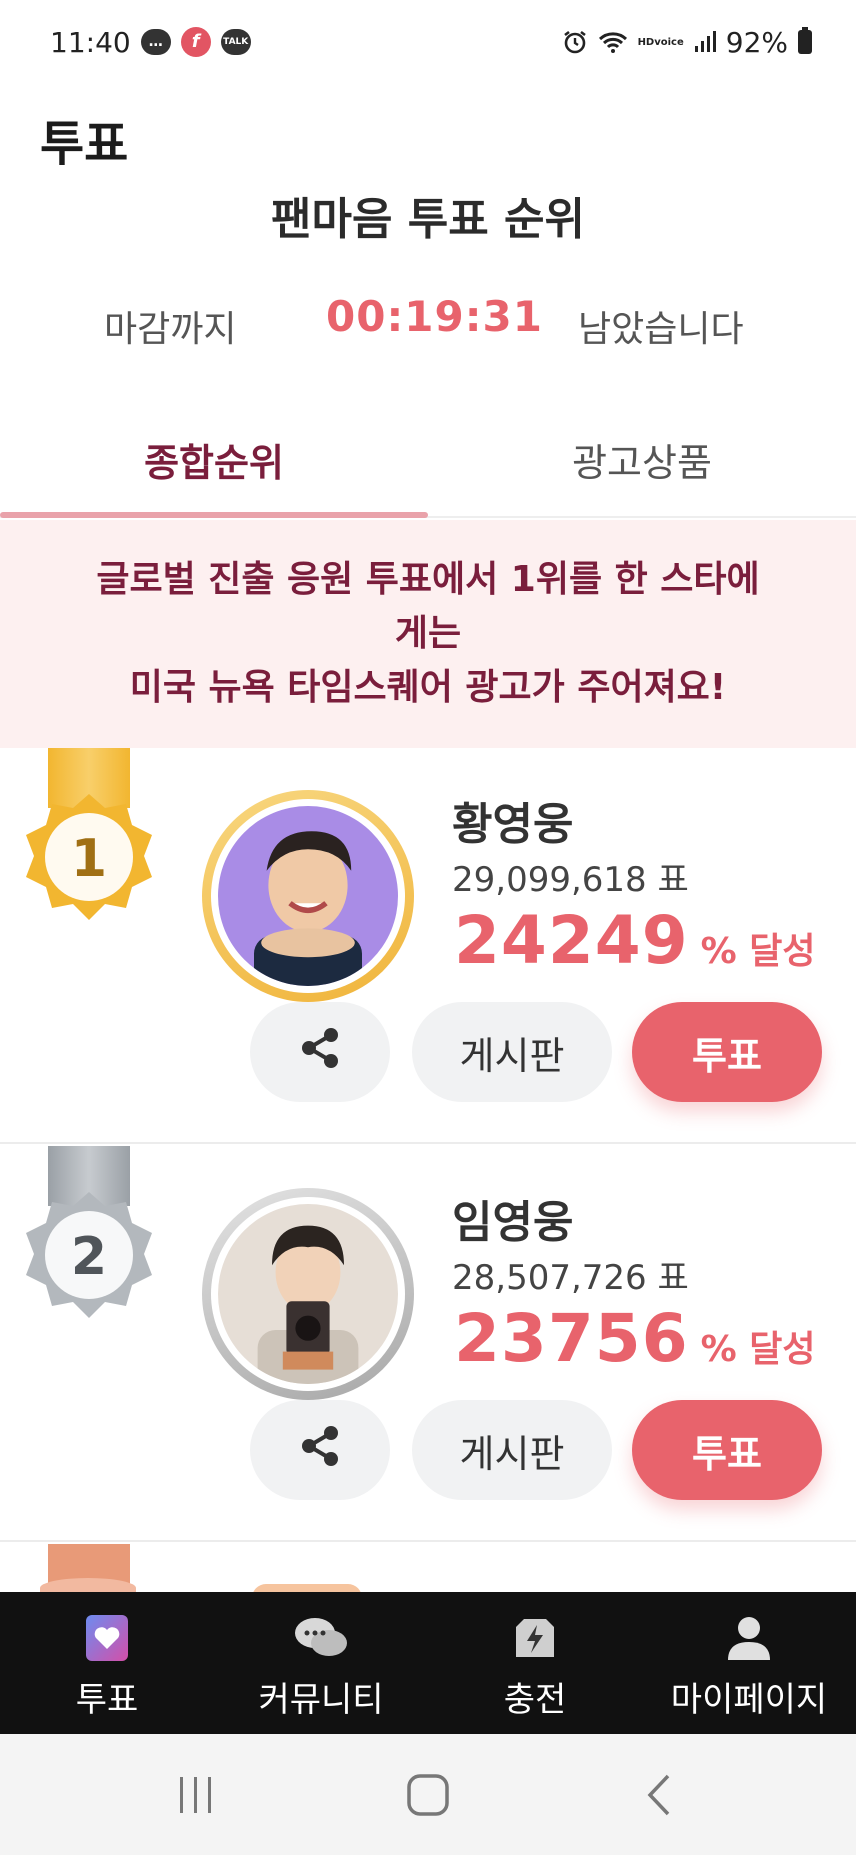  I want to click on countdown-timer: 00:19:31, so click(434, 316).